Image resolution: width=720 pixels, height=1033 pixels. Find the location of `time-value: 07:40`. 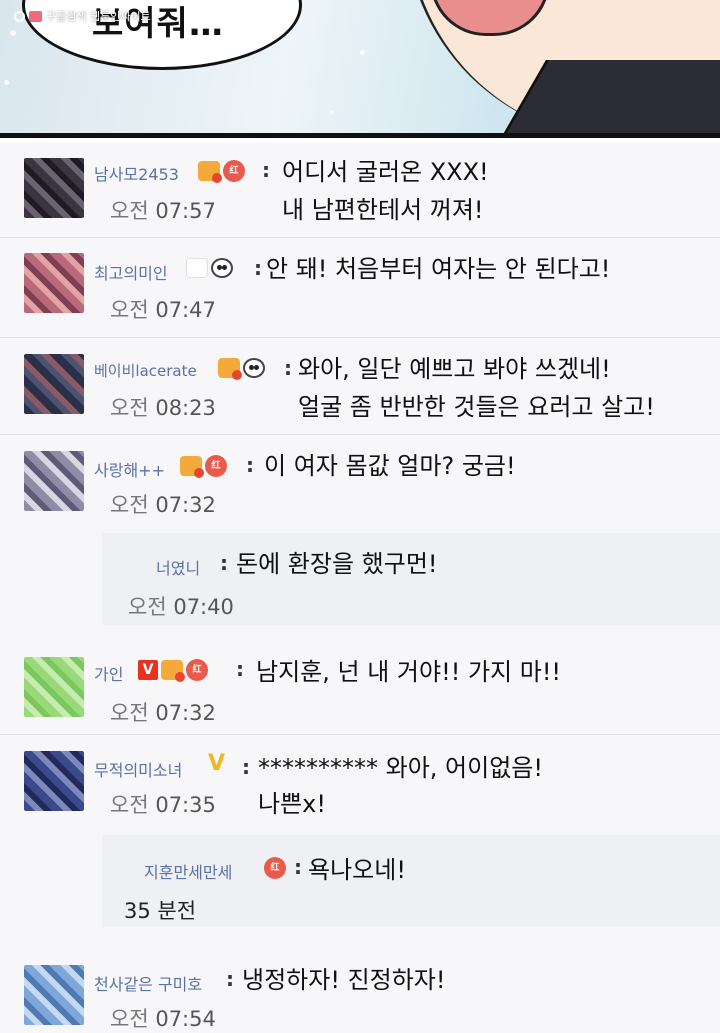

time-value: 07:40 is located at coordinates (203, 607).